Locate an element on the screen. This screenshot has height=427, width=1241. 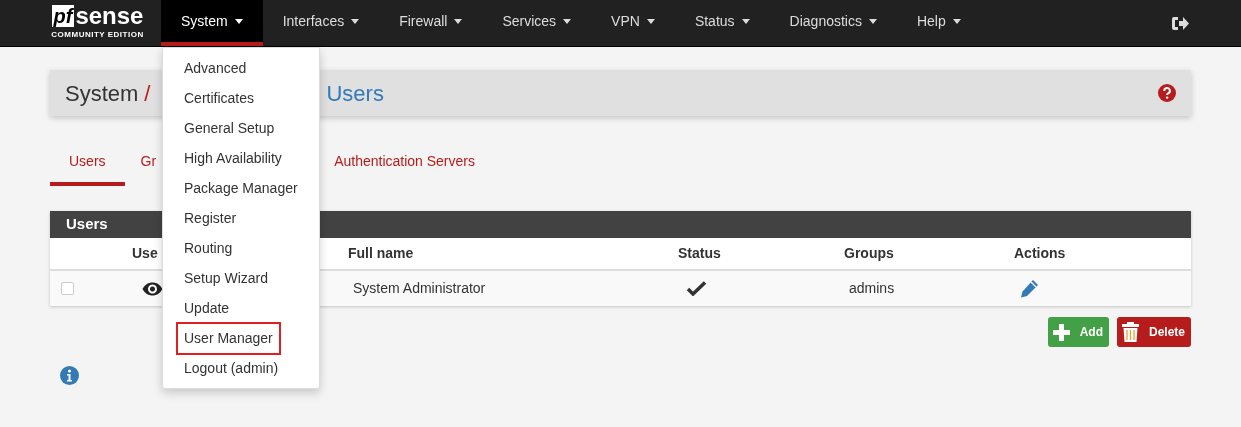
logo-mark: pf is located at coordinates (63, 16).